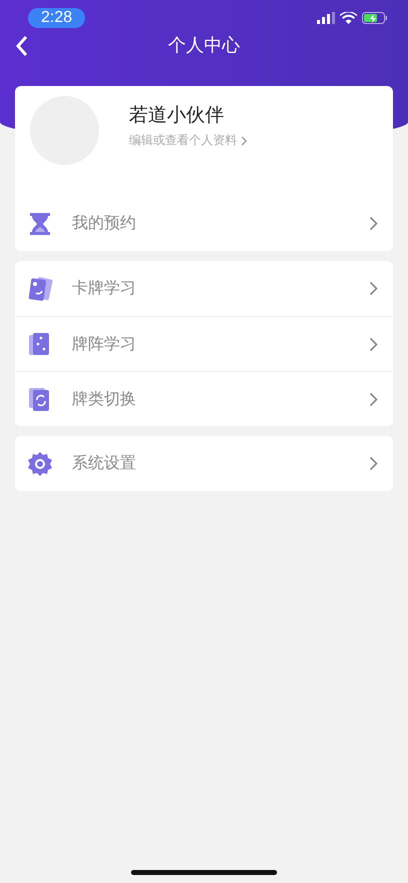 The height and width of the screenshot is (883, 408). Describe the element at coordinates (204, 398) in the screenshot. I see `menu-item: 牌类切换` at that location.